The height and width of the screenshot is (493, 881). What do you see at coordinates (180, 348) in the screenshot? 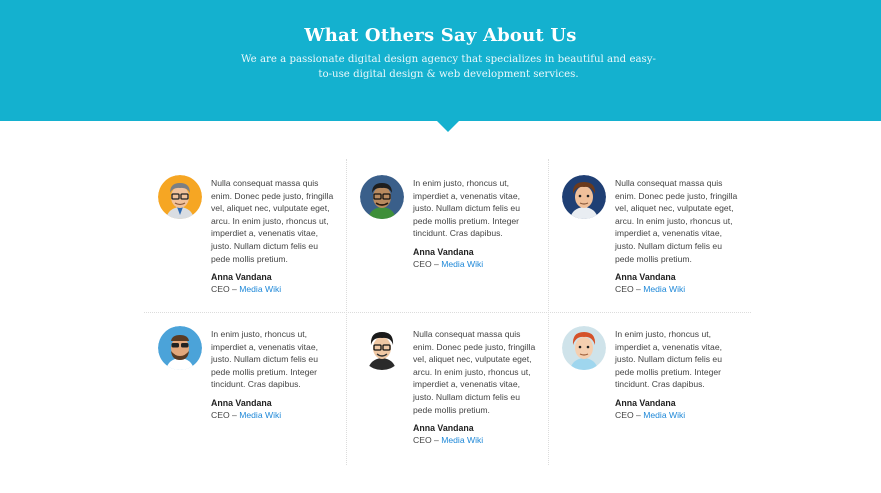
I see `man-sunglasses-beard-avatar-icon` at bounding box center [180, 348].